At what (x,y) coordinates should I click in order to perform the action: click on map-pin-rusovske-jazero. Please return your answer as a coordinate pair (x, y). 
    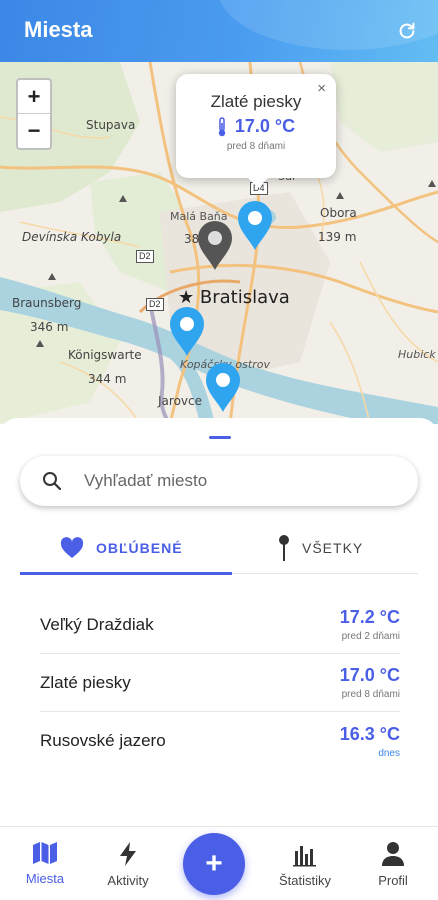
    Looking at the image, I should click on (223, 388).